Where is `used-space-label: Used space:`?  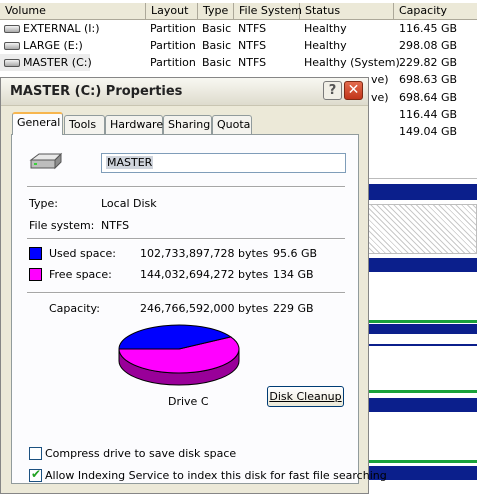 used-space-label: Used space: is located at coordinates (83, 253).